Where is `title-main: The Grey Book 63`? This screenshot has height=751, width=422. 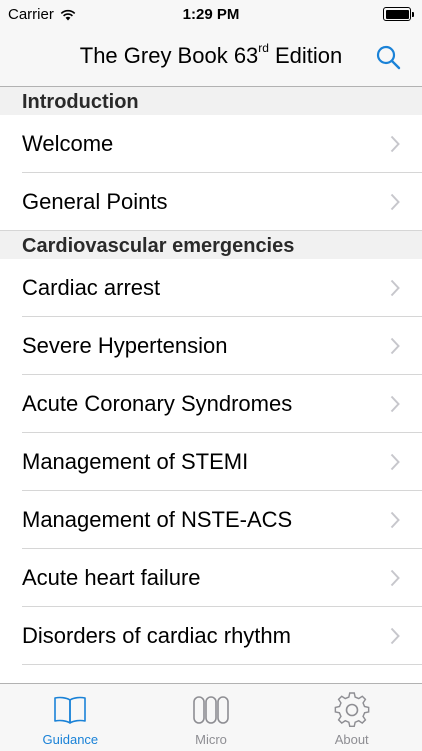 title-main: The Grey Book 63 is located at coordinates (169, 55).